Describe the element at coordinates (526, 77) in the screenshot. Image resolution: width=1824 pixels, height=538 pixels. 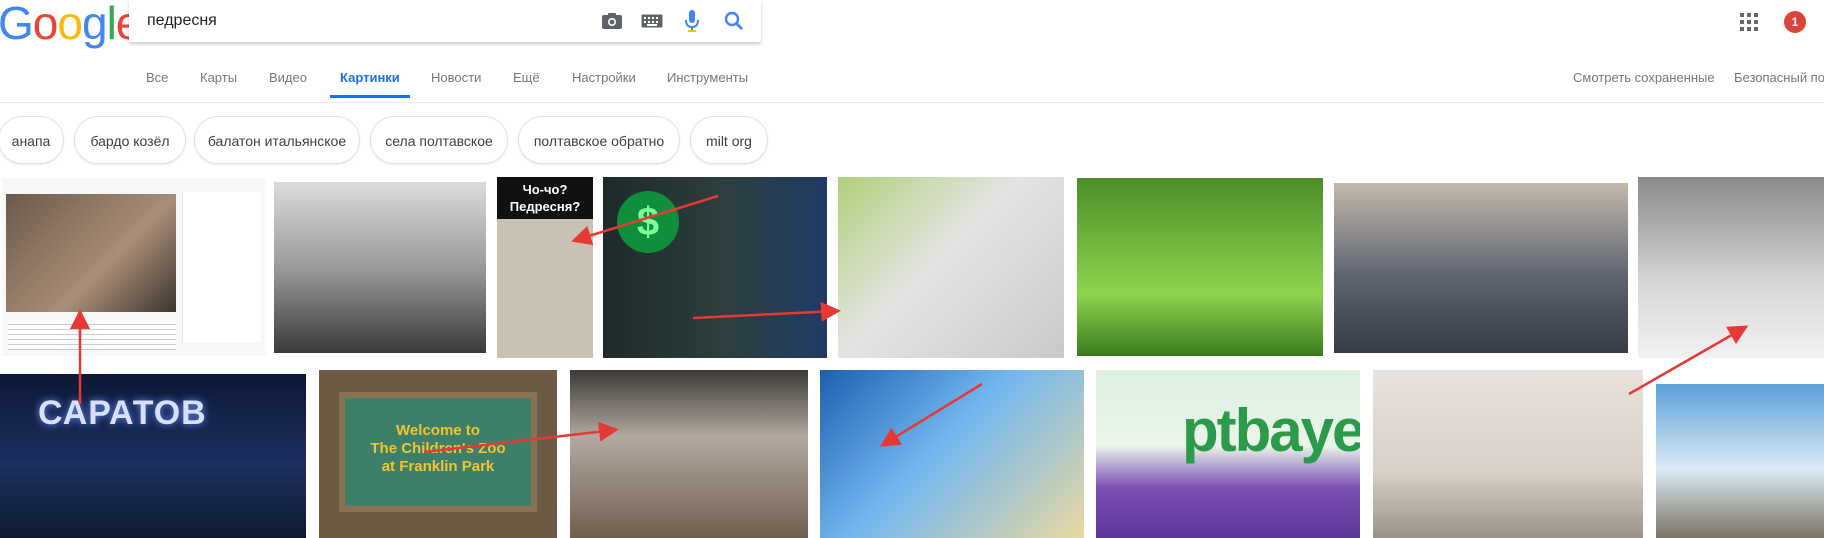
I see `tab-more: Ещё` at that location.